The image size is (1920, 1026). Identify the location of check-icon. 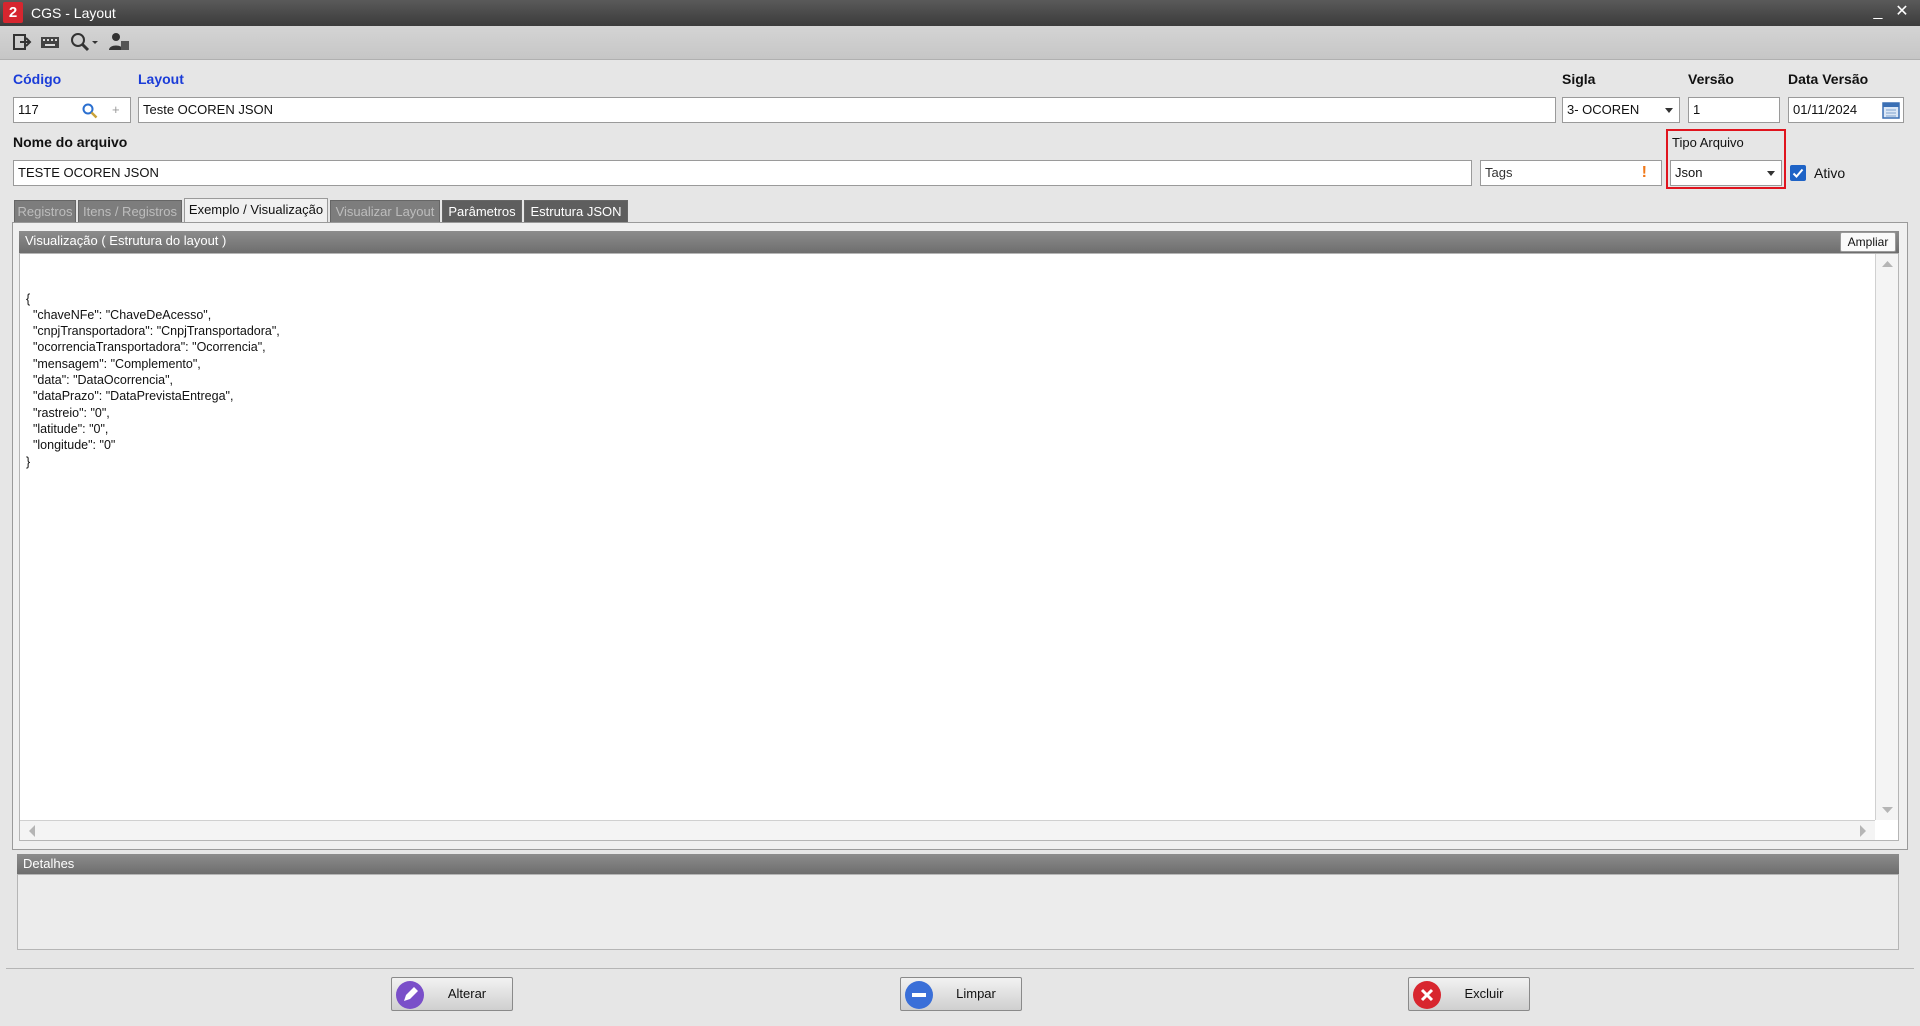
(1798, 173).